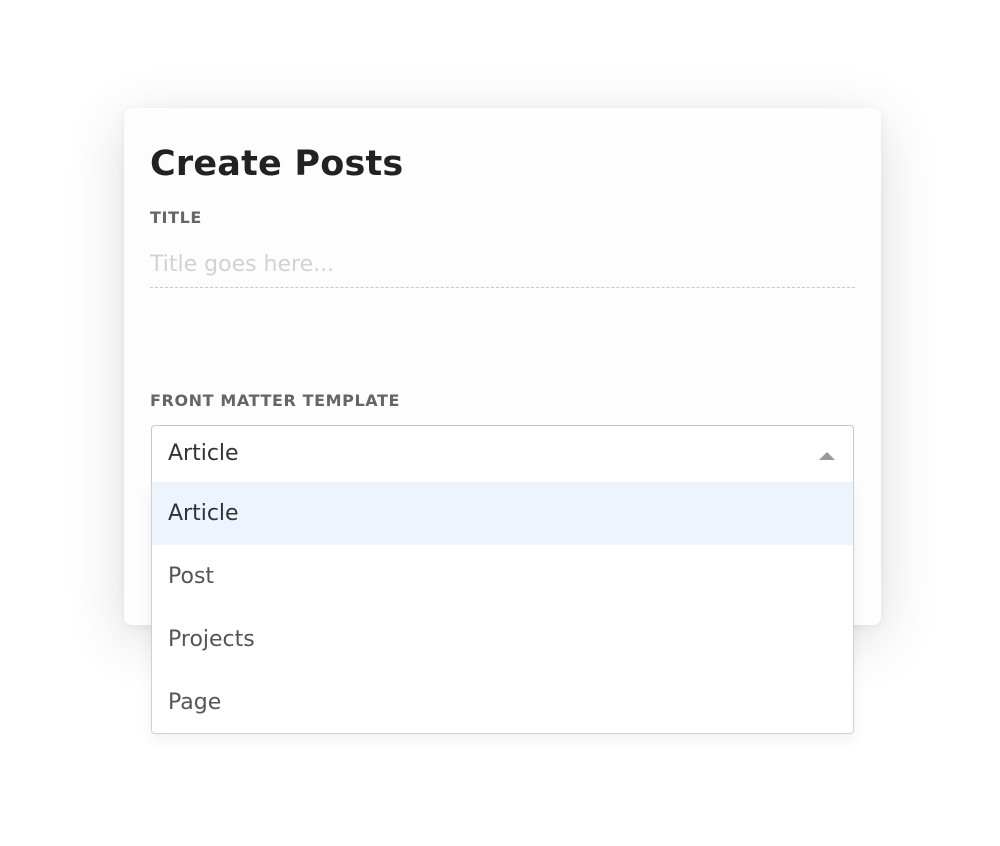  Describe the element at coordinates (502, 576) in the screenshot. I see `template-option-post: Post` at that location.